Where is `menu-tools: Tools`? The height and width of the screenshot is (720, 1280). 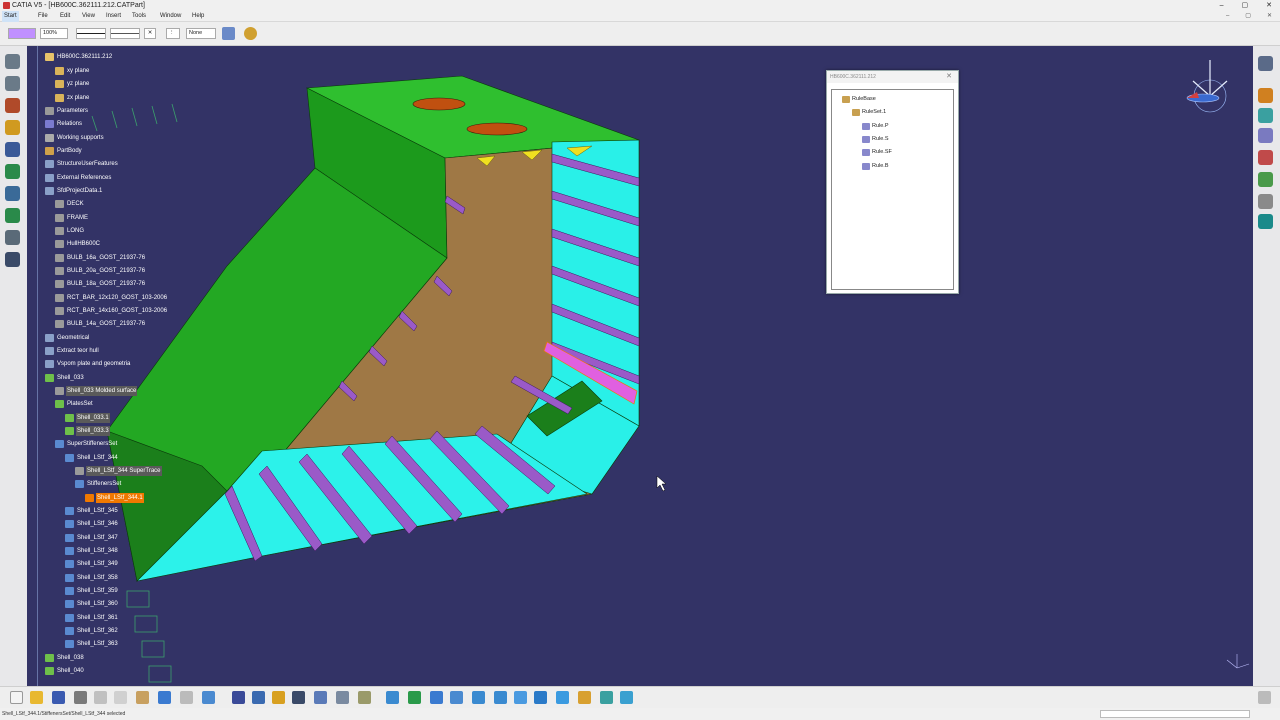
menu-tools: Tools is located at coordinates (139, 16).